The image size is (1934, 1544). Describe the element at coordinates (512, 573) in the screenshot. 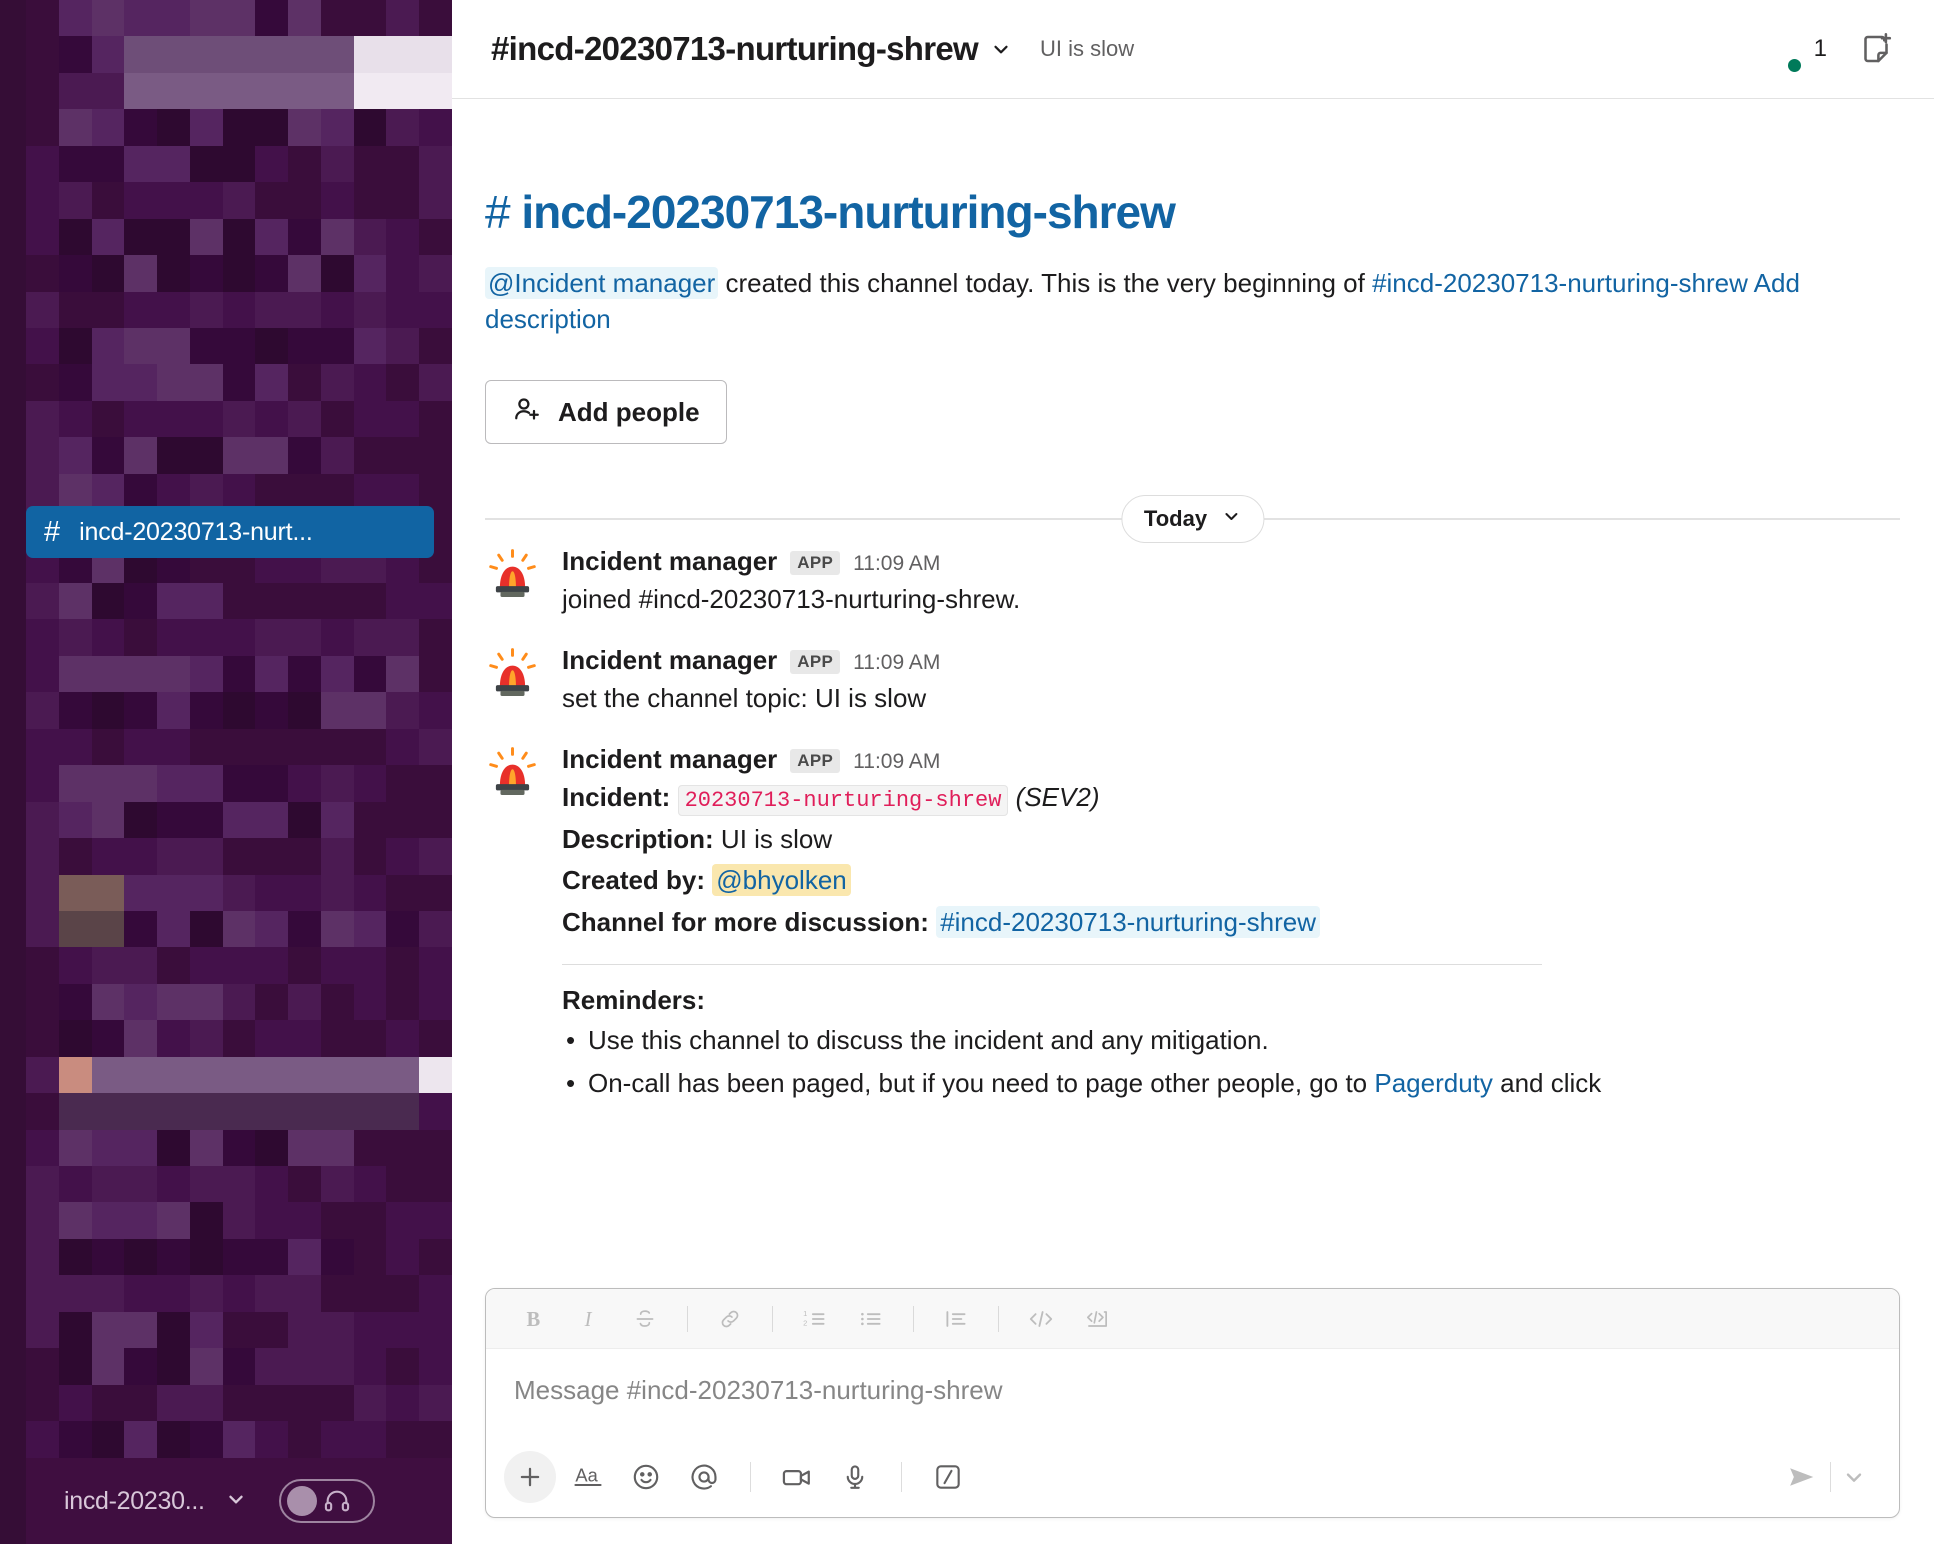

I see `rotating-light-emoji` at that location.